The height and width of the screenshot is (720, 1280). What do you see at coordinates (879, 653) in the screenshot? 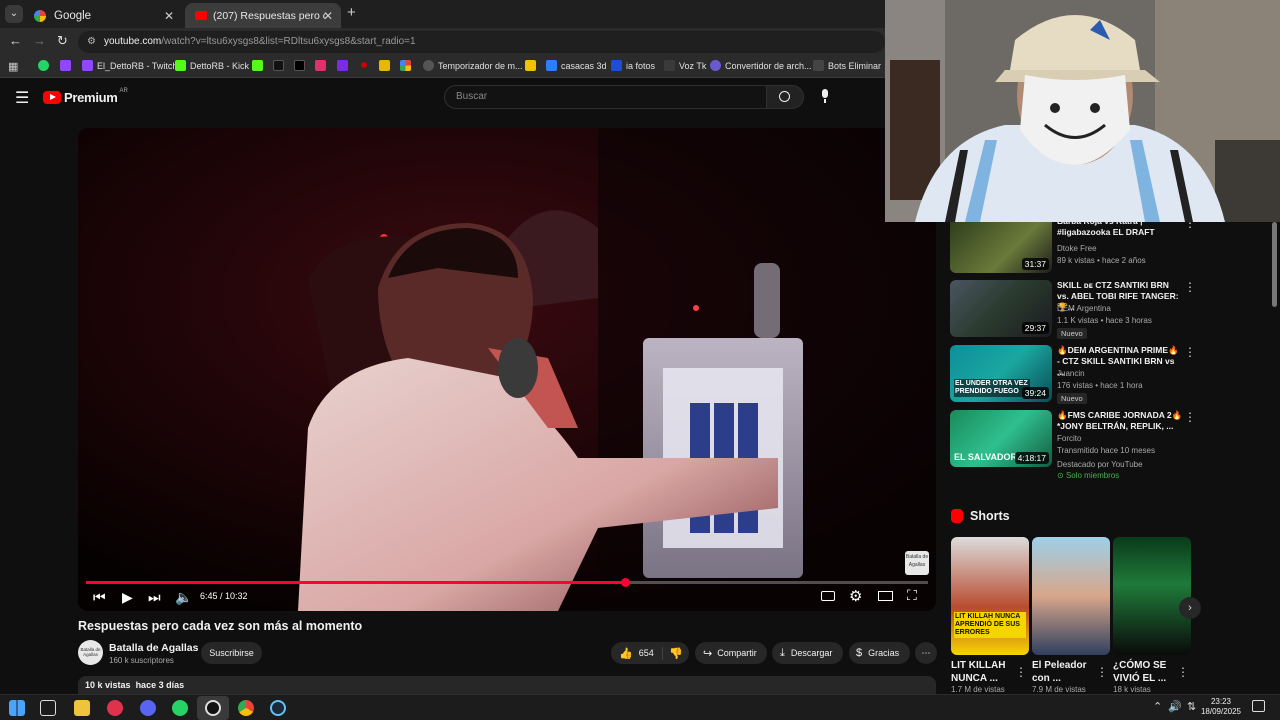
I see `thanks-button: $ Gracias` at bounding box center [879, 653].